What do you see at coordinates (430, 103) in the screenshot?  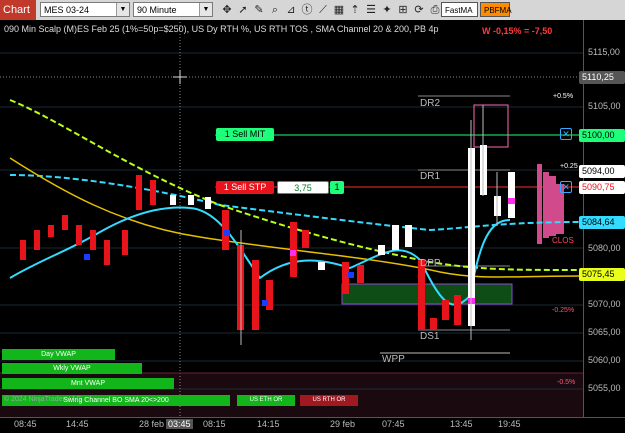 I see `dr2-label: DR2` at bounding box center [430, 103].